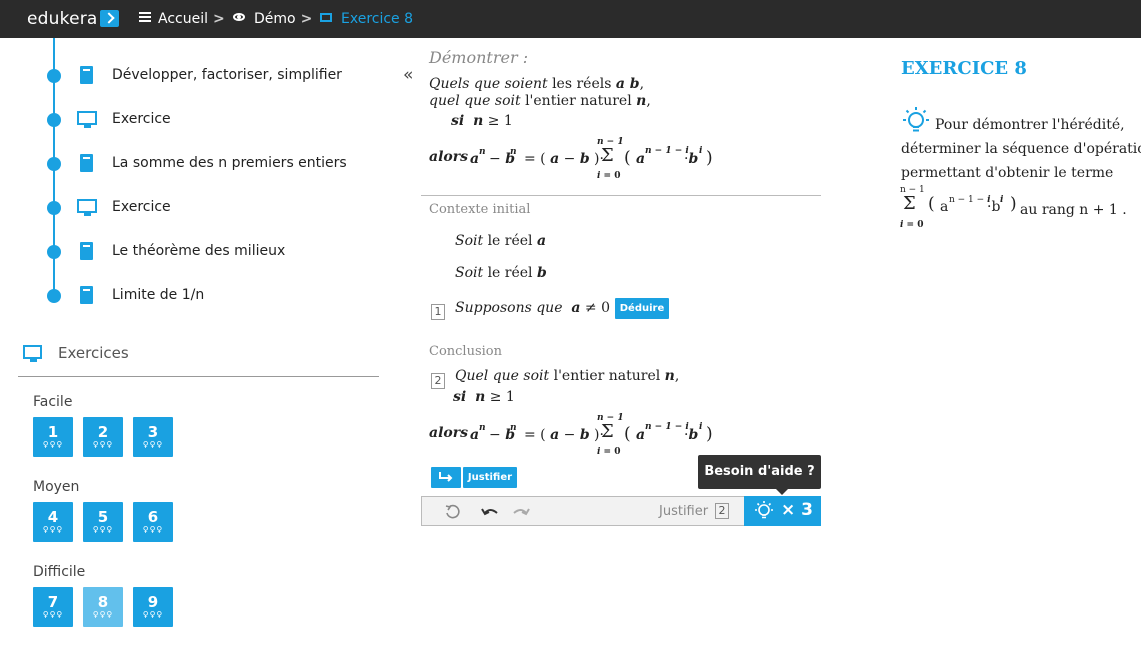  Describe the element at coordinates (480, 209) in the screenshot. I see `context-title: Contexte initial` at that location.